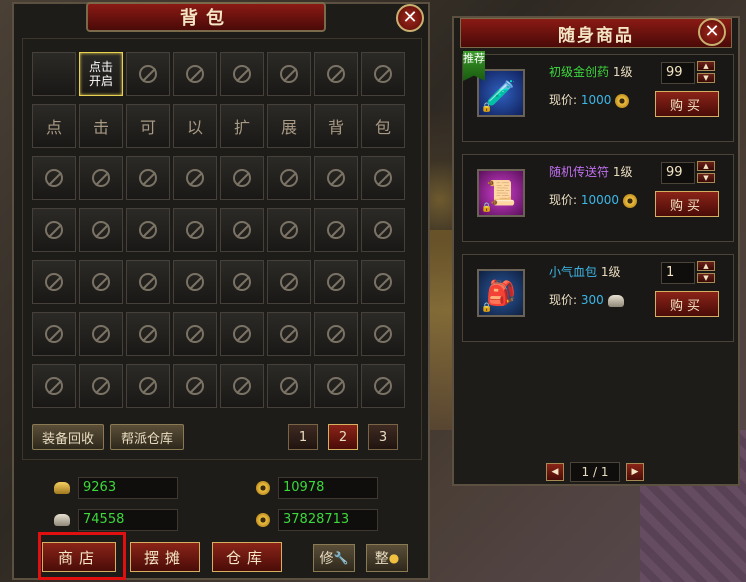  I want to click on item-price: 10000, so click(600, 200).